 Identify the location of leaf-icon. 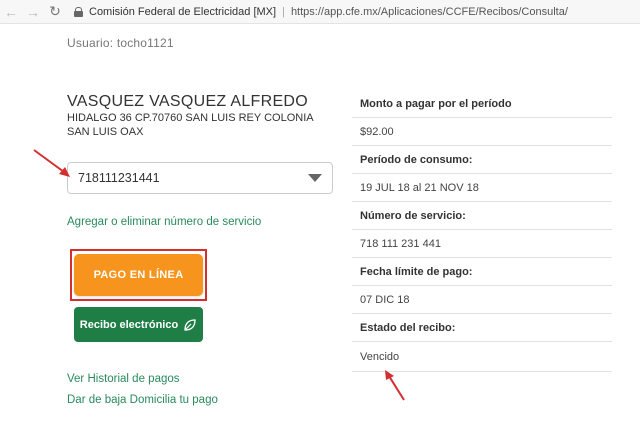
(190, 324).